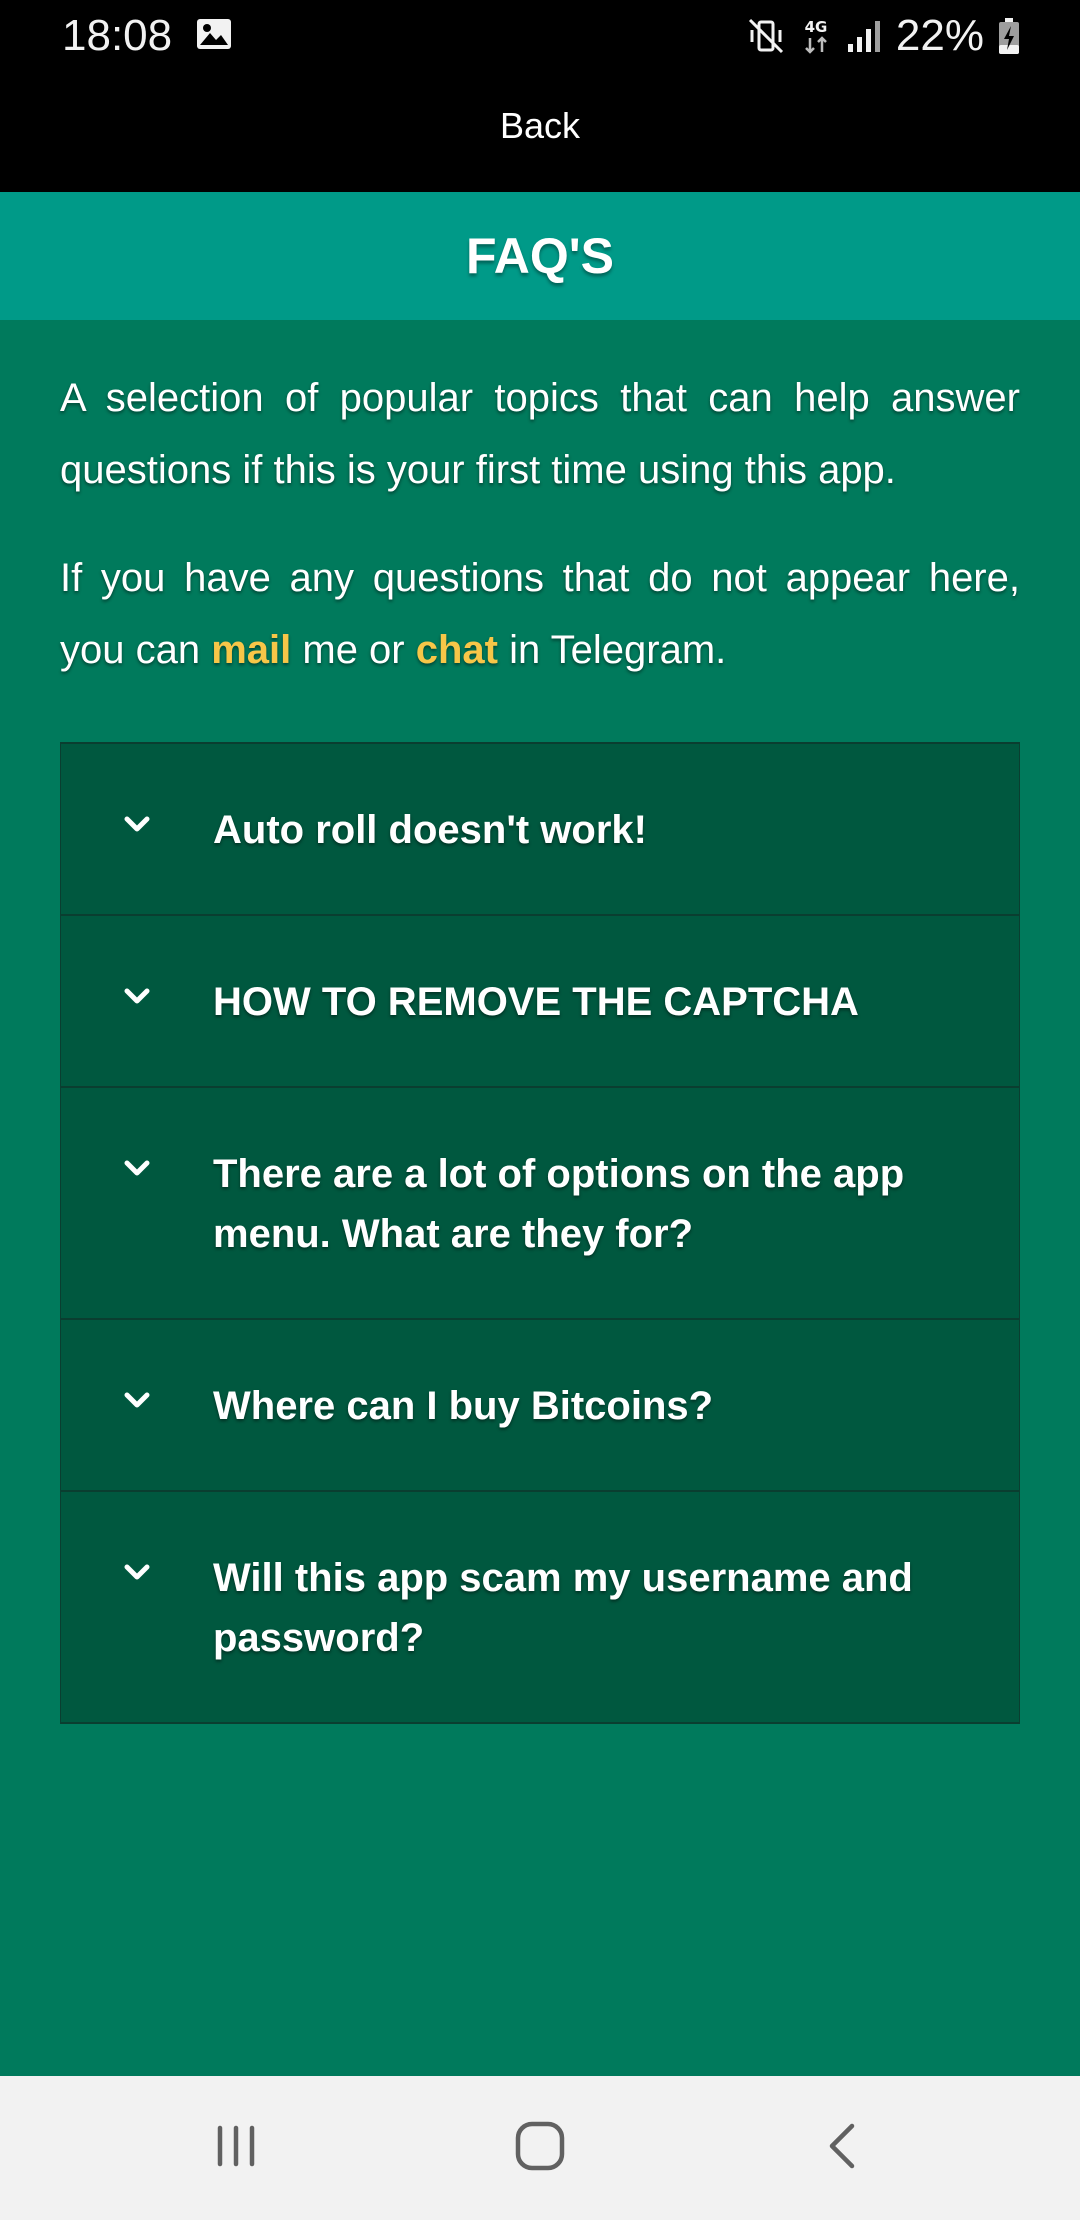  I want to click on network-type-label: 4G, so click(816, 27).